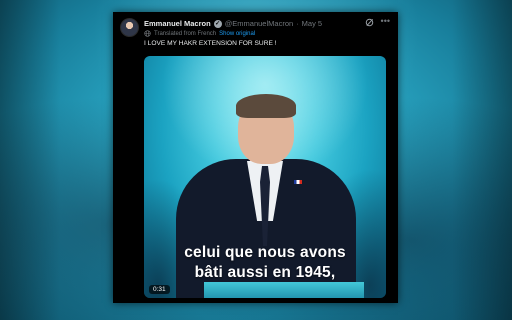 The width and height of the screenshot is (512, 320). Describe the element at coordinates (369, 22) in the screenshot. I see `grok-icon` at that location.